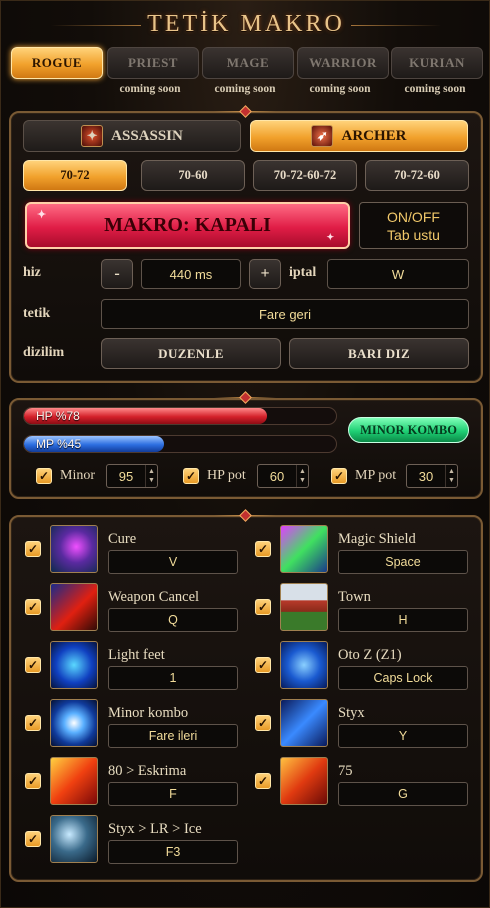  I want to click on level-70-72-60-72-button: 70-72-60-72, so click(305, 175).